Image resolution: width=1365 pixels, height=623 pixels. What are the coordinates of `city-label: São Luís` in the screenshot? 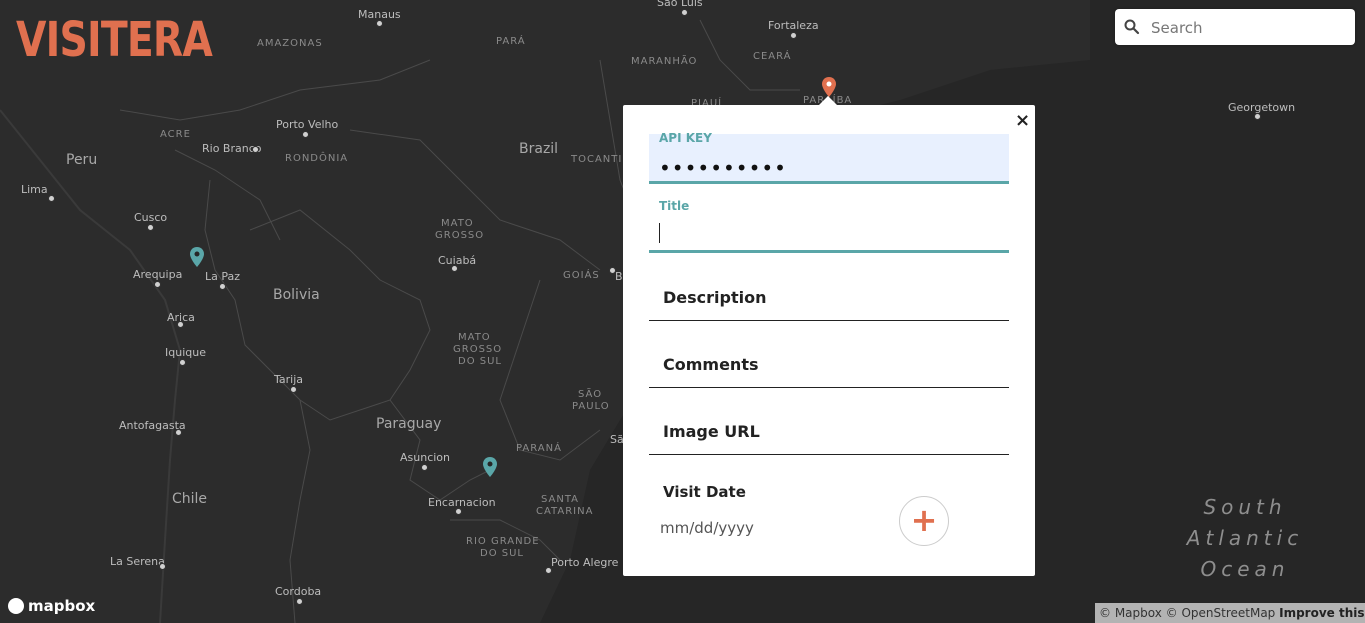 It's located at (680, 4).